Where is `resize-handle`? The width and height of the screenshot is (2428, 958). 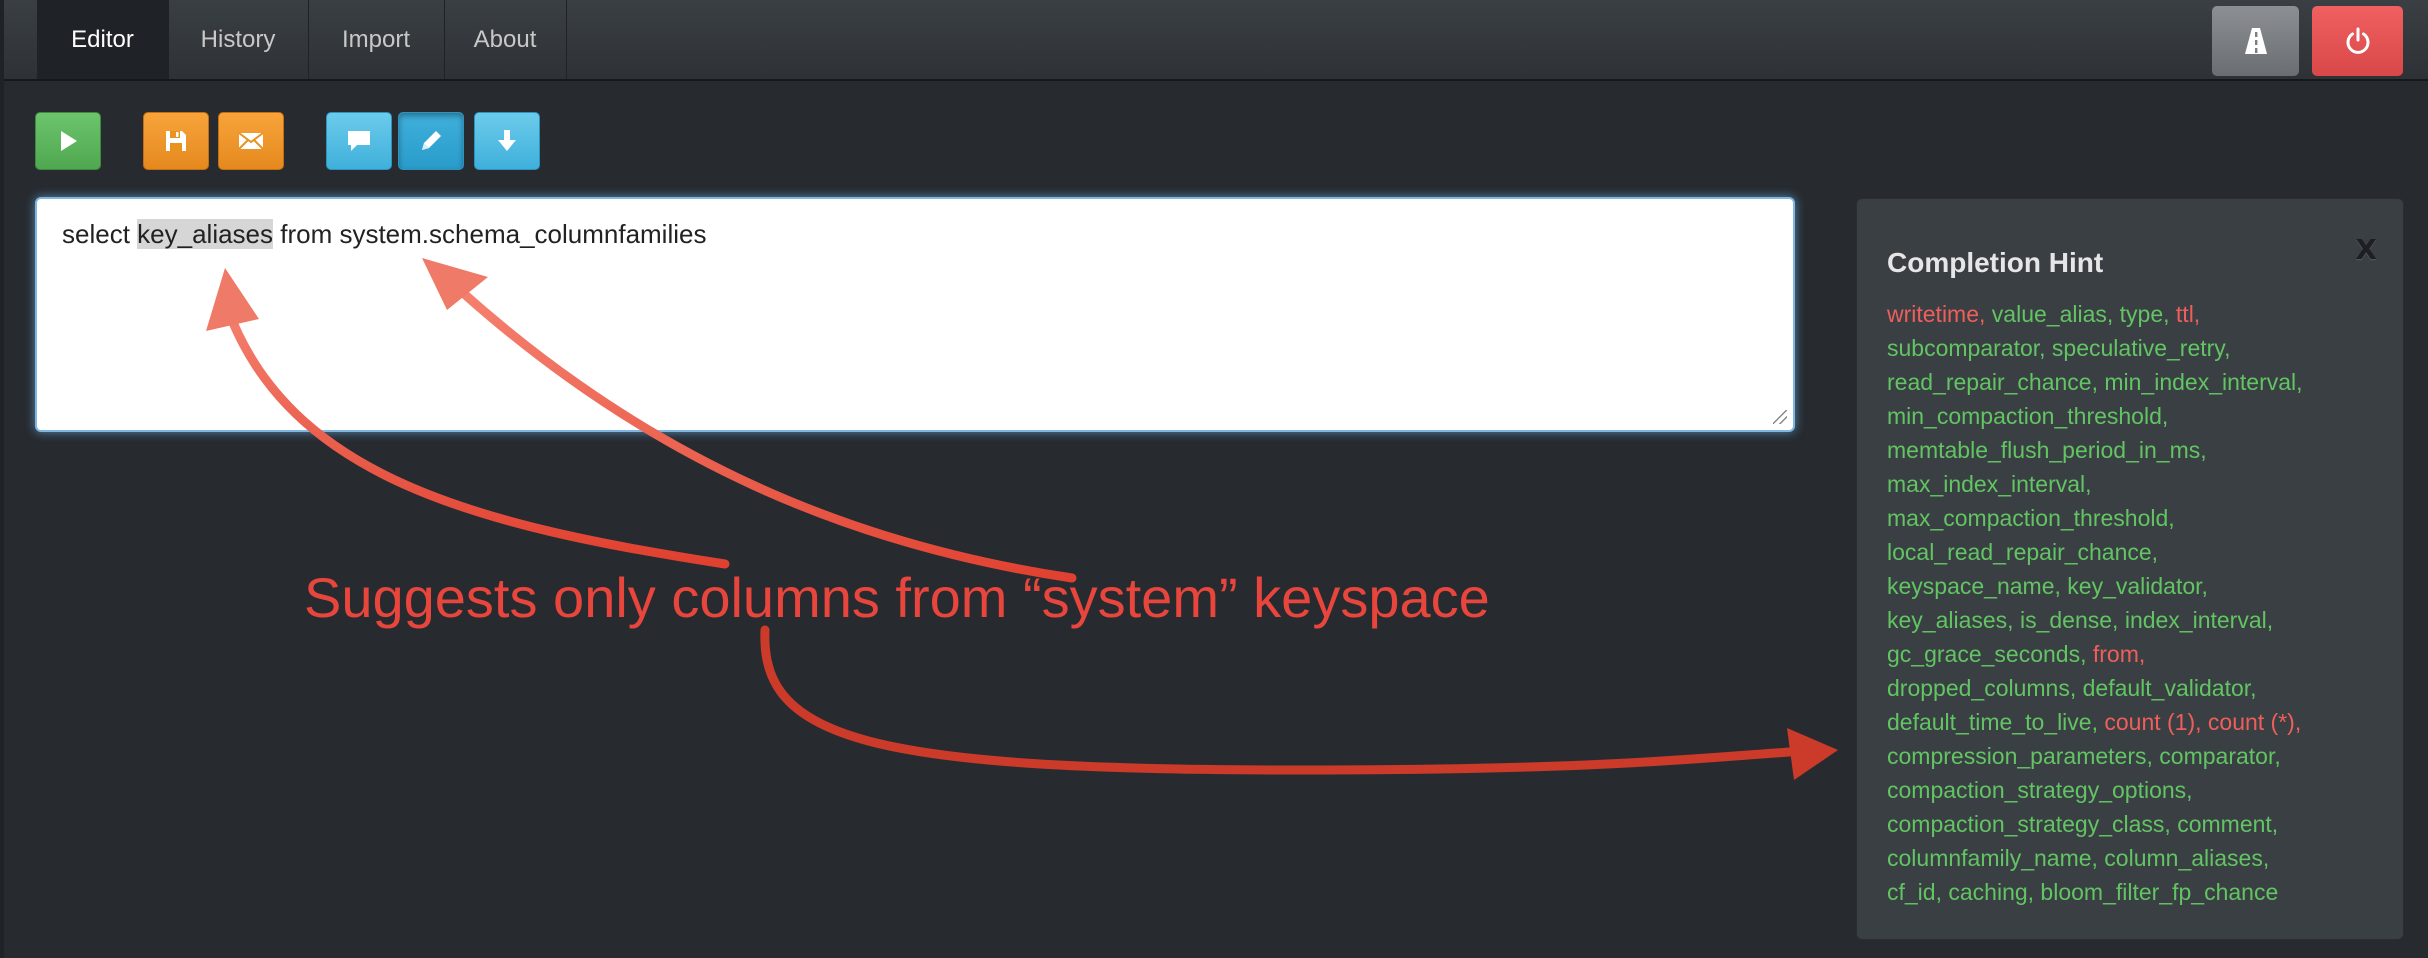
resize-handle is located at coordinates (1780, 417).